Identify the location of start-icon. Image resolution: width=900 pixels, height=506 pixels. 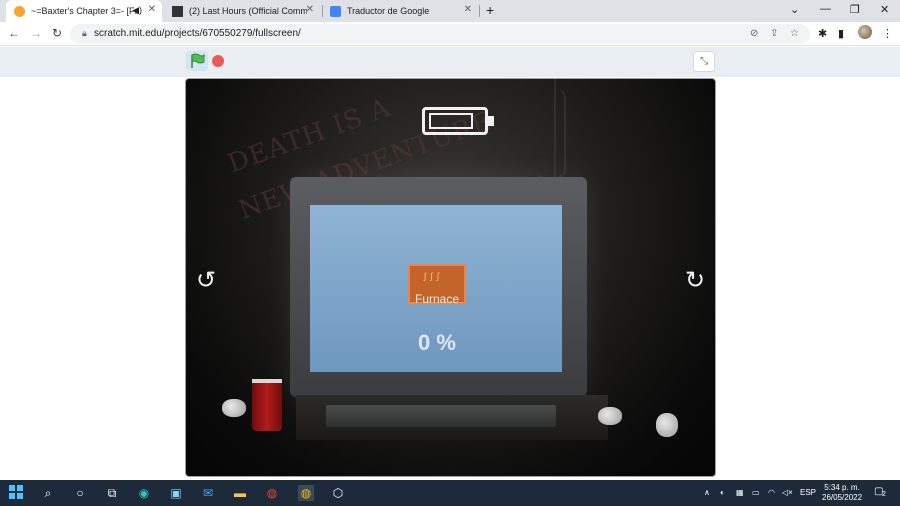
(16, 493).